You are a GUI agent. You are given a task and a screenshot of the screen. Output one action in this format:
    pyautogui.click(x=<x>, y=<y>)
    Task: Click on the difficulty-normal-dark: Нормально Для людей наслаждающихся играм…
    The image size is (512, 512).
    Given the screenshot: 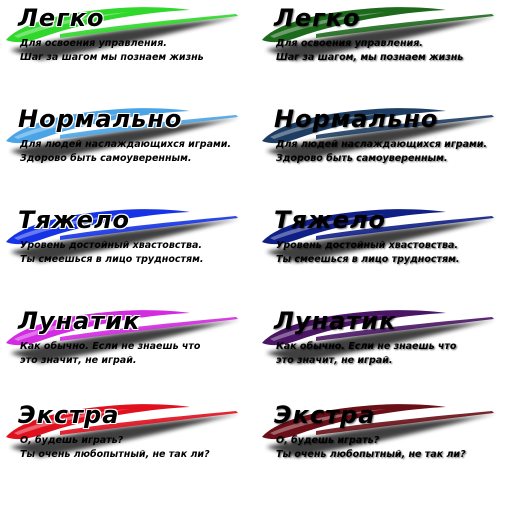 What is the action you would take?
    pyautogui.click(x=384, y=151)
    